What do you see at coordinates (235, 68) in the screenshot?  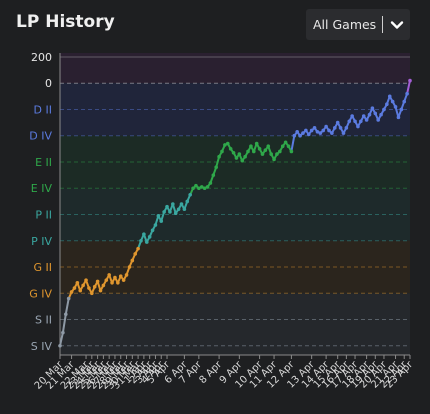 I see `tier-band` at bounding box center [235, 68].